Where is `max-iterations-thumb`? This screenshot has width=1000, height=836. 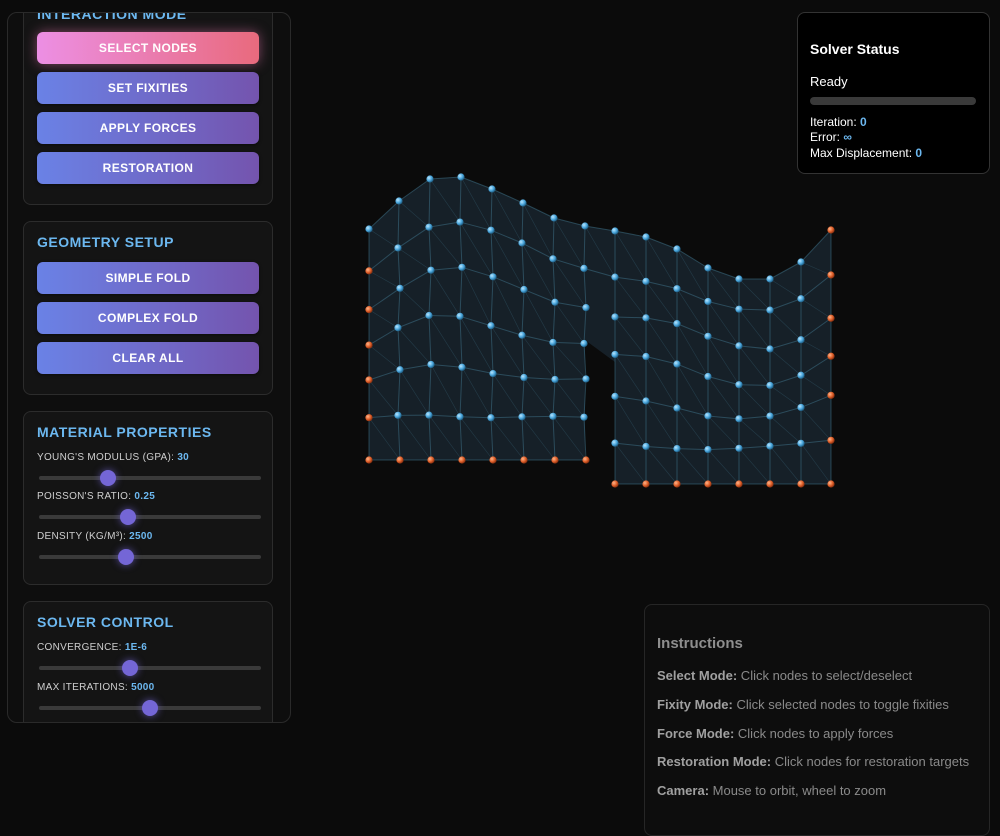 max-iterations-thumb is located at coordinates (150, 708).